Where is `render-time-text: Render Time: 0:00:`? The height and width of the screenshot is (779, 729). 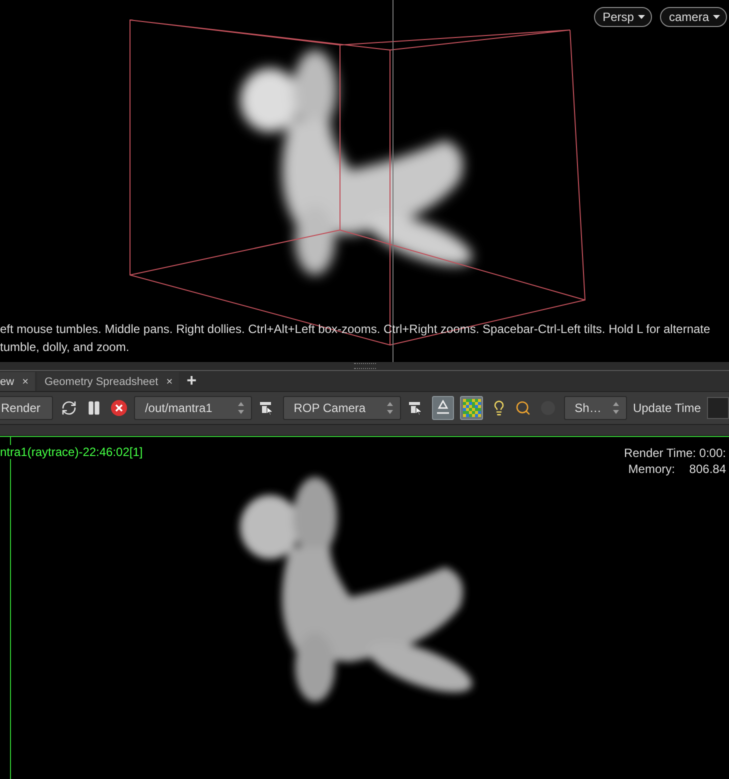
render-time-text: Render Time: 0:00: is located at coordinates (675, 453).